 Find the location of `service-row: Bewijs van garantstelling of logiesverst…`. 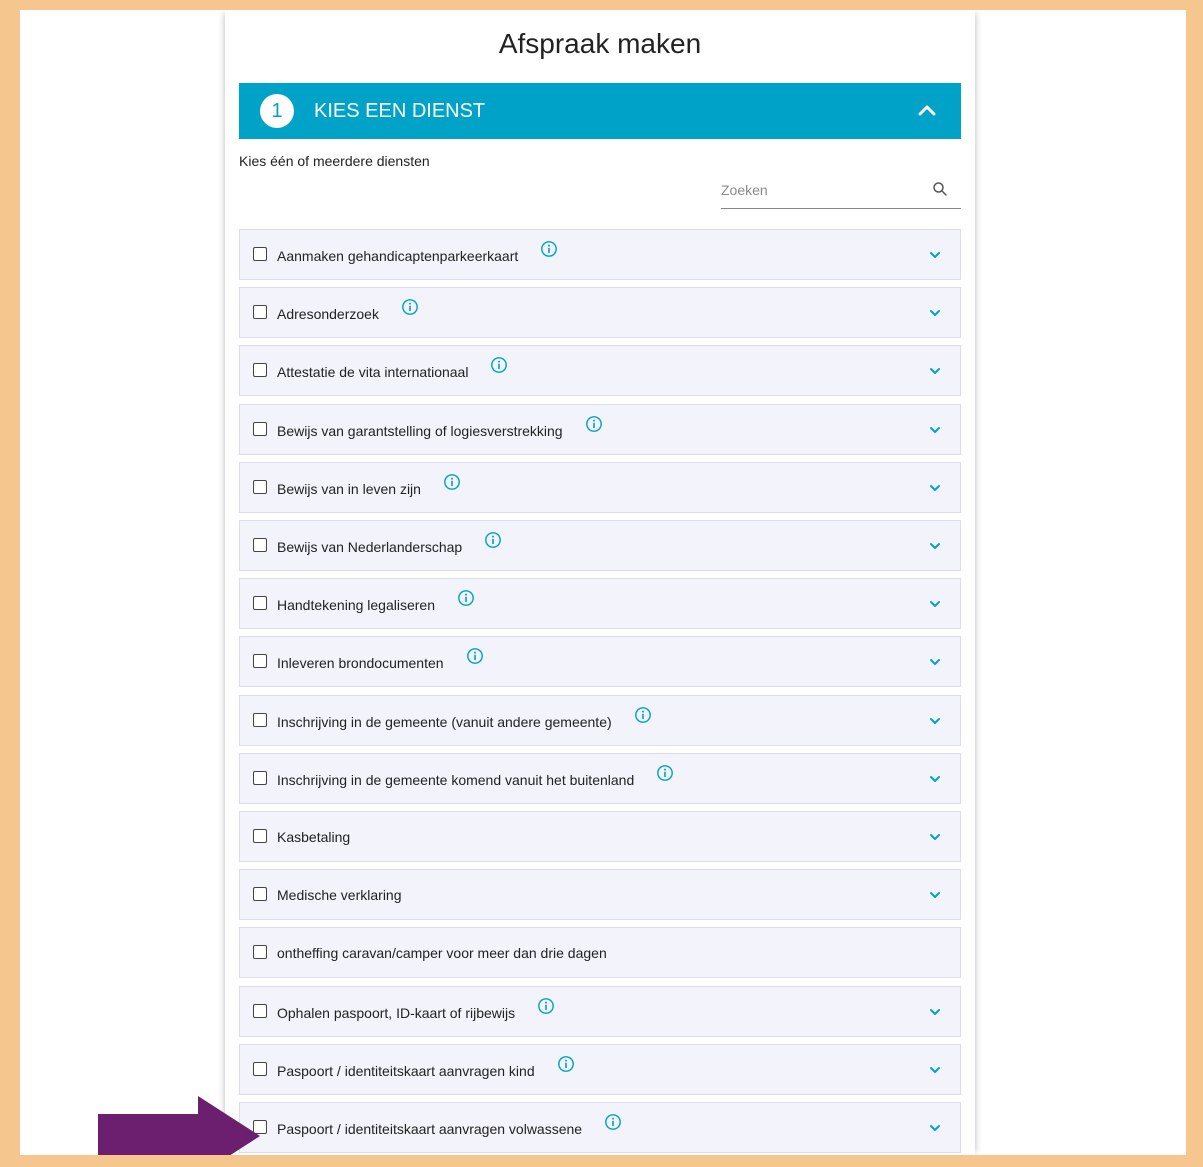

service-row: Bewijs van garantstelling of logiesverst… is located at coordinates (600, 429).